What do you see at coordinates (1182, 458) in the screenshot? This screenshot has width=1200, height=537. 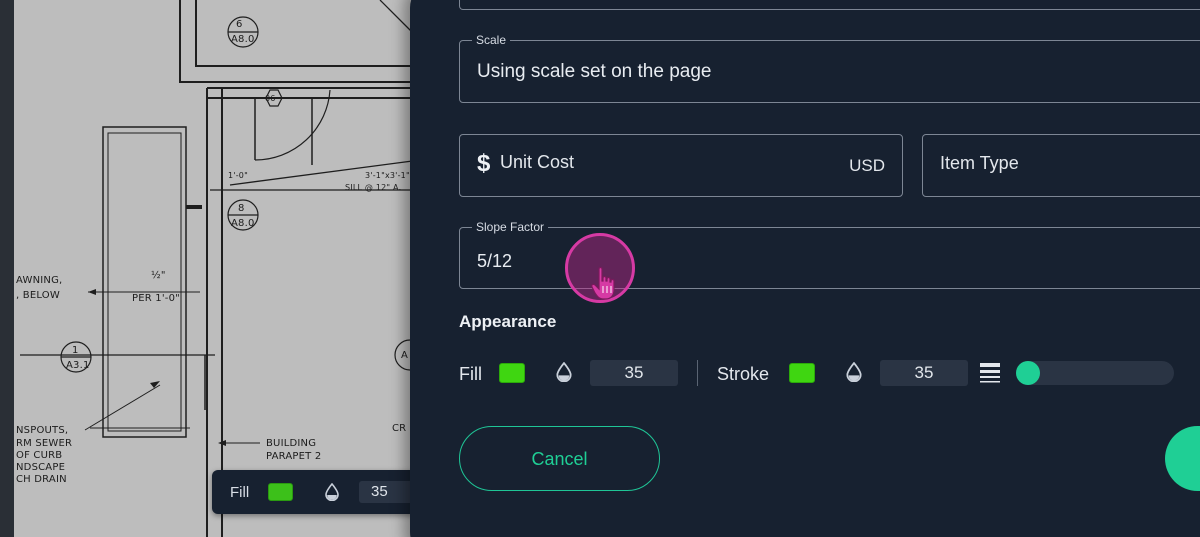 I see `primary-action-button` at bounding box center [1182, 458].